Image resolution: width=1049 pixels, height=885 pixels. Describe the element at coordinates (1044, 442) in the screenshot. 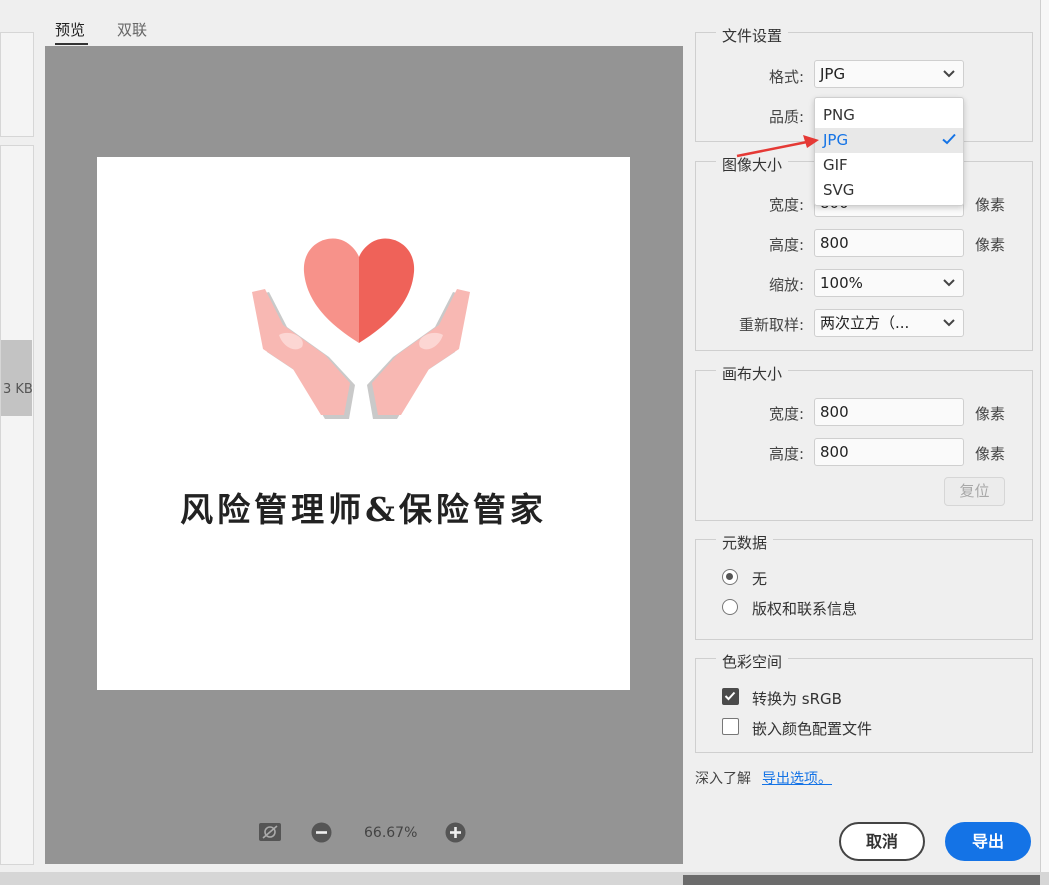

I see `window-edge` at that location.